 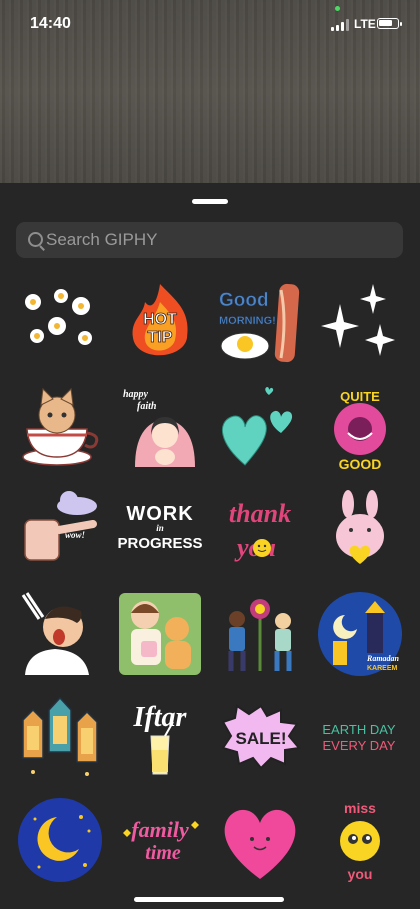 I want to click on good-text: Good, so click(x=244, y=300).